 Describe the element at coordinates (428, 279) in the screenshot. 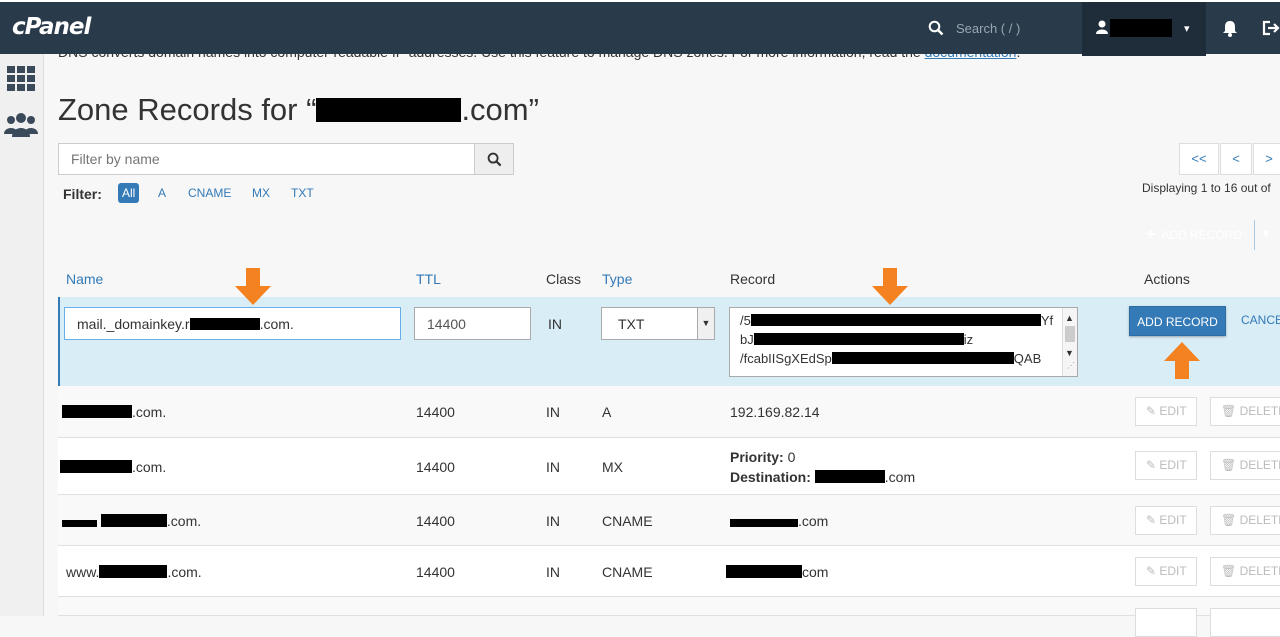

I see `col-ttl: TTL` at that location.